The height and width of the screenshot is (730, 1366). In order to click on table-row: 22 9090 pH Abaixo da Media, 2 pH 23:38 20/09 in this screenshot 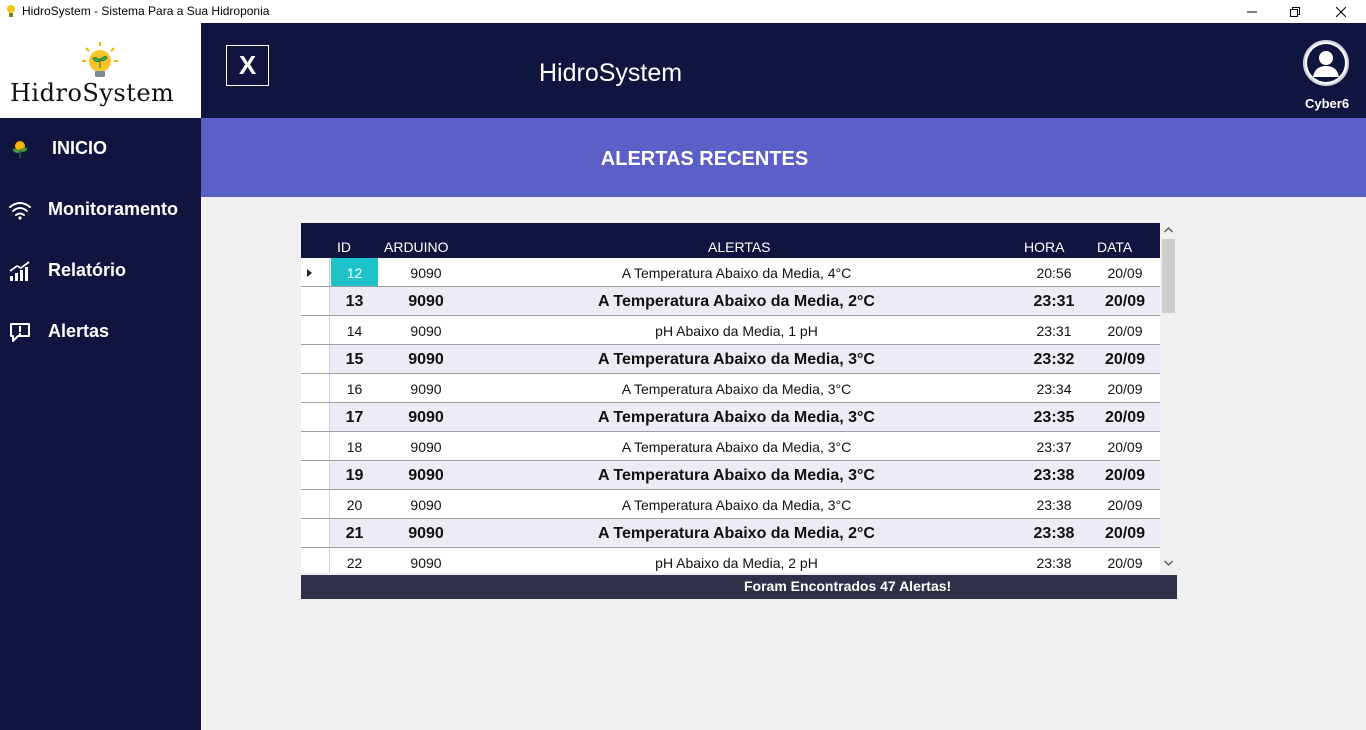, I will do `click(730, 560)`.